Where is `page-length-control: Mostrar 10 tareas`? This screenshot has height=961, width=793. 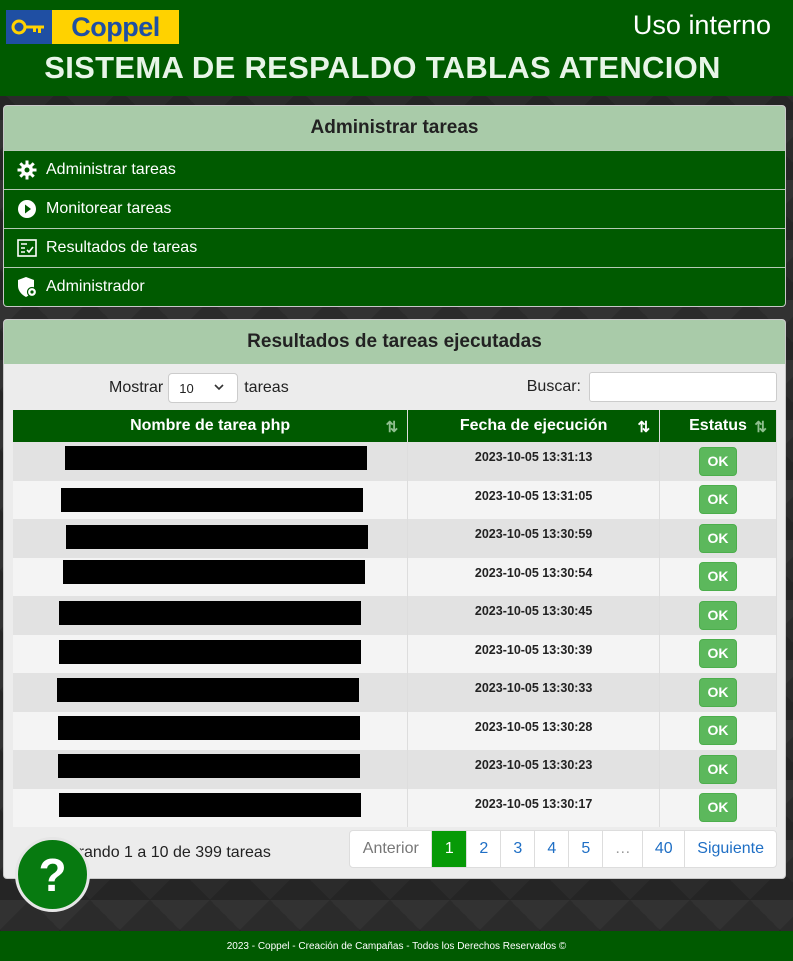 page-length-control: Mostrar 10 tareas is located at coordinates (199, 388).